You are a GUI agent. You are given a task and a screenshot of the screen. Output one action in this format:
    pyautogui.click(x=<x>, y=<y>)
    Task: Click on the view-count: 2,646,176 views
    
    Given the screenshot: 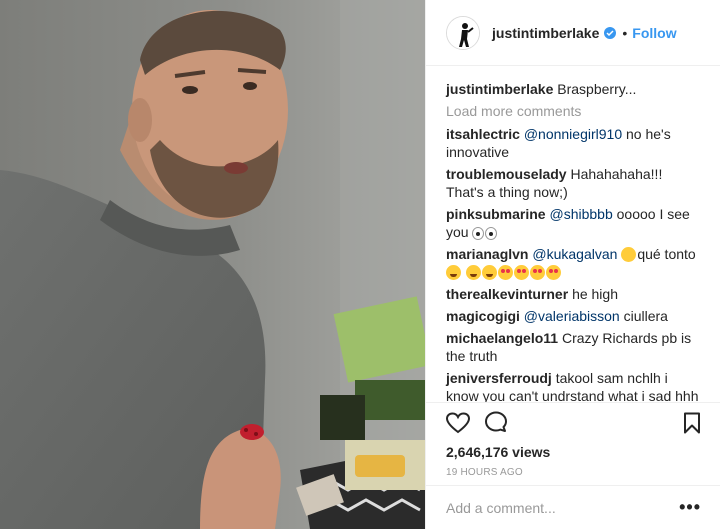 What is the action you would take?
    pyautogui.click(x=573, y=452)
    